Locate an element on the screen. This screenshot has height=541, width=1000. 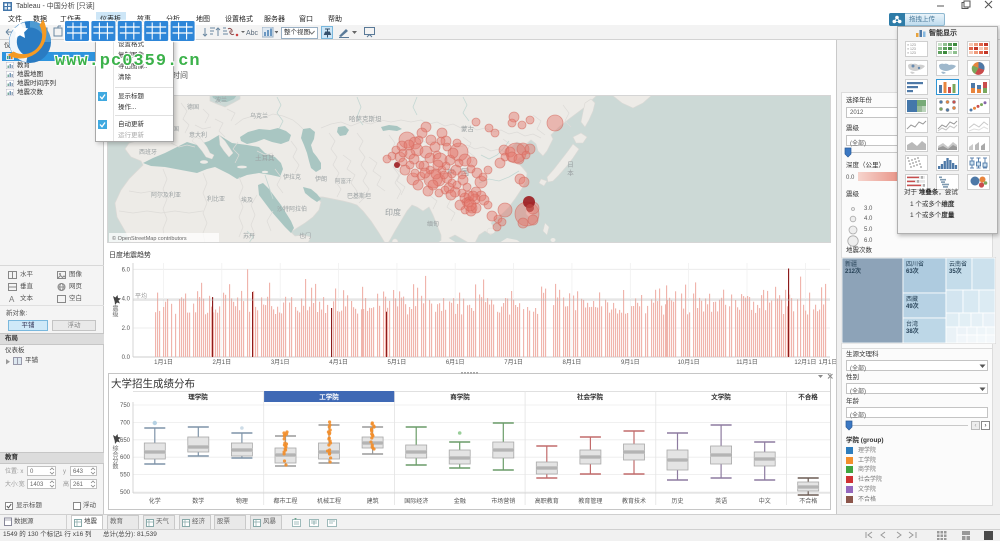
svg-text: 中文 is located at coordinates (765, 501).